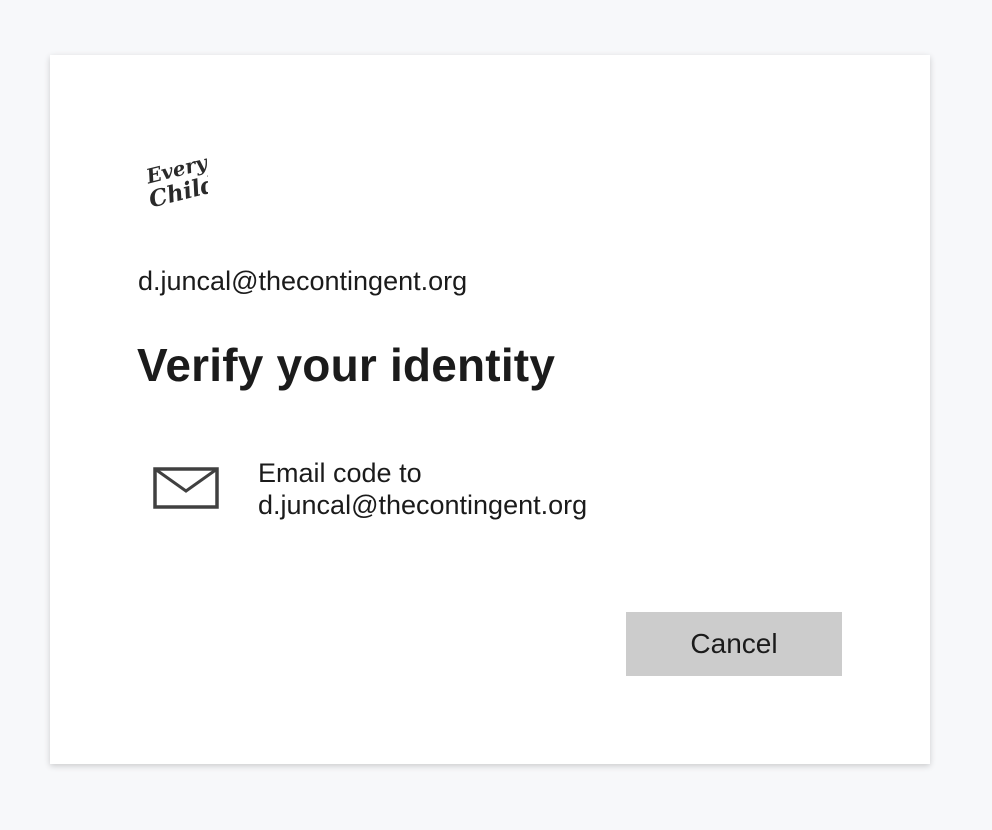 Image resolution: width=992 pixels, height=830 pixels. I want to click on option-detail: d.juncal@thecontingent.org, so click(423, 505).